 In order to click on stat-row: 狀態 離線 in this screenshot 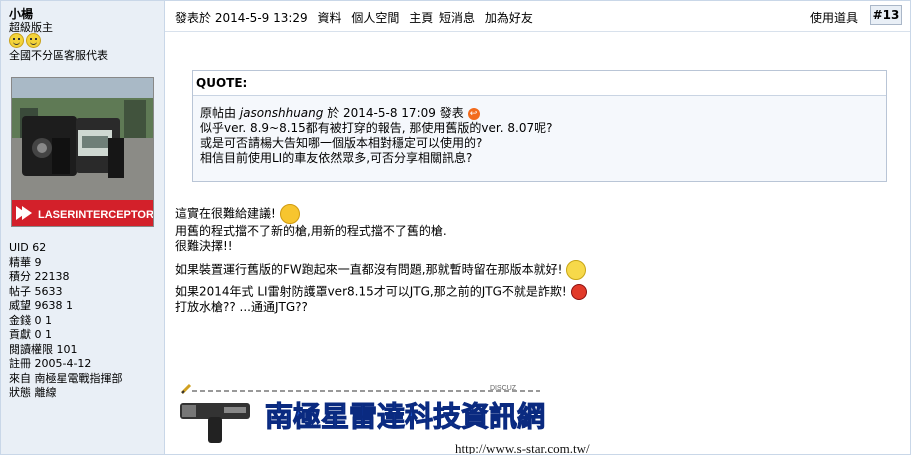, I will do `click(33, 392)`.